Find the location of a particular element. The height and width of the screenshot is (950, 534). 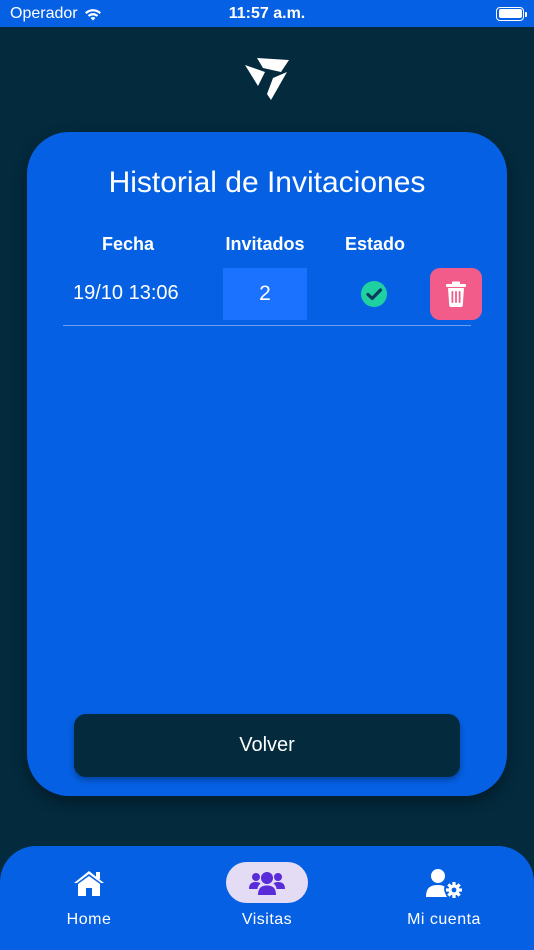

tab-home: Home is located at coordinates (89, 898).